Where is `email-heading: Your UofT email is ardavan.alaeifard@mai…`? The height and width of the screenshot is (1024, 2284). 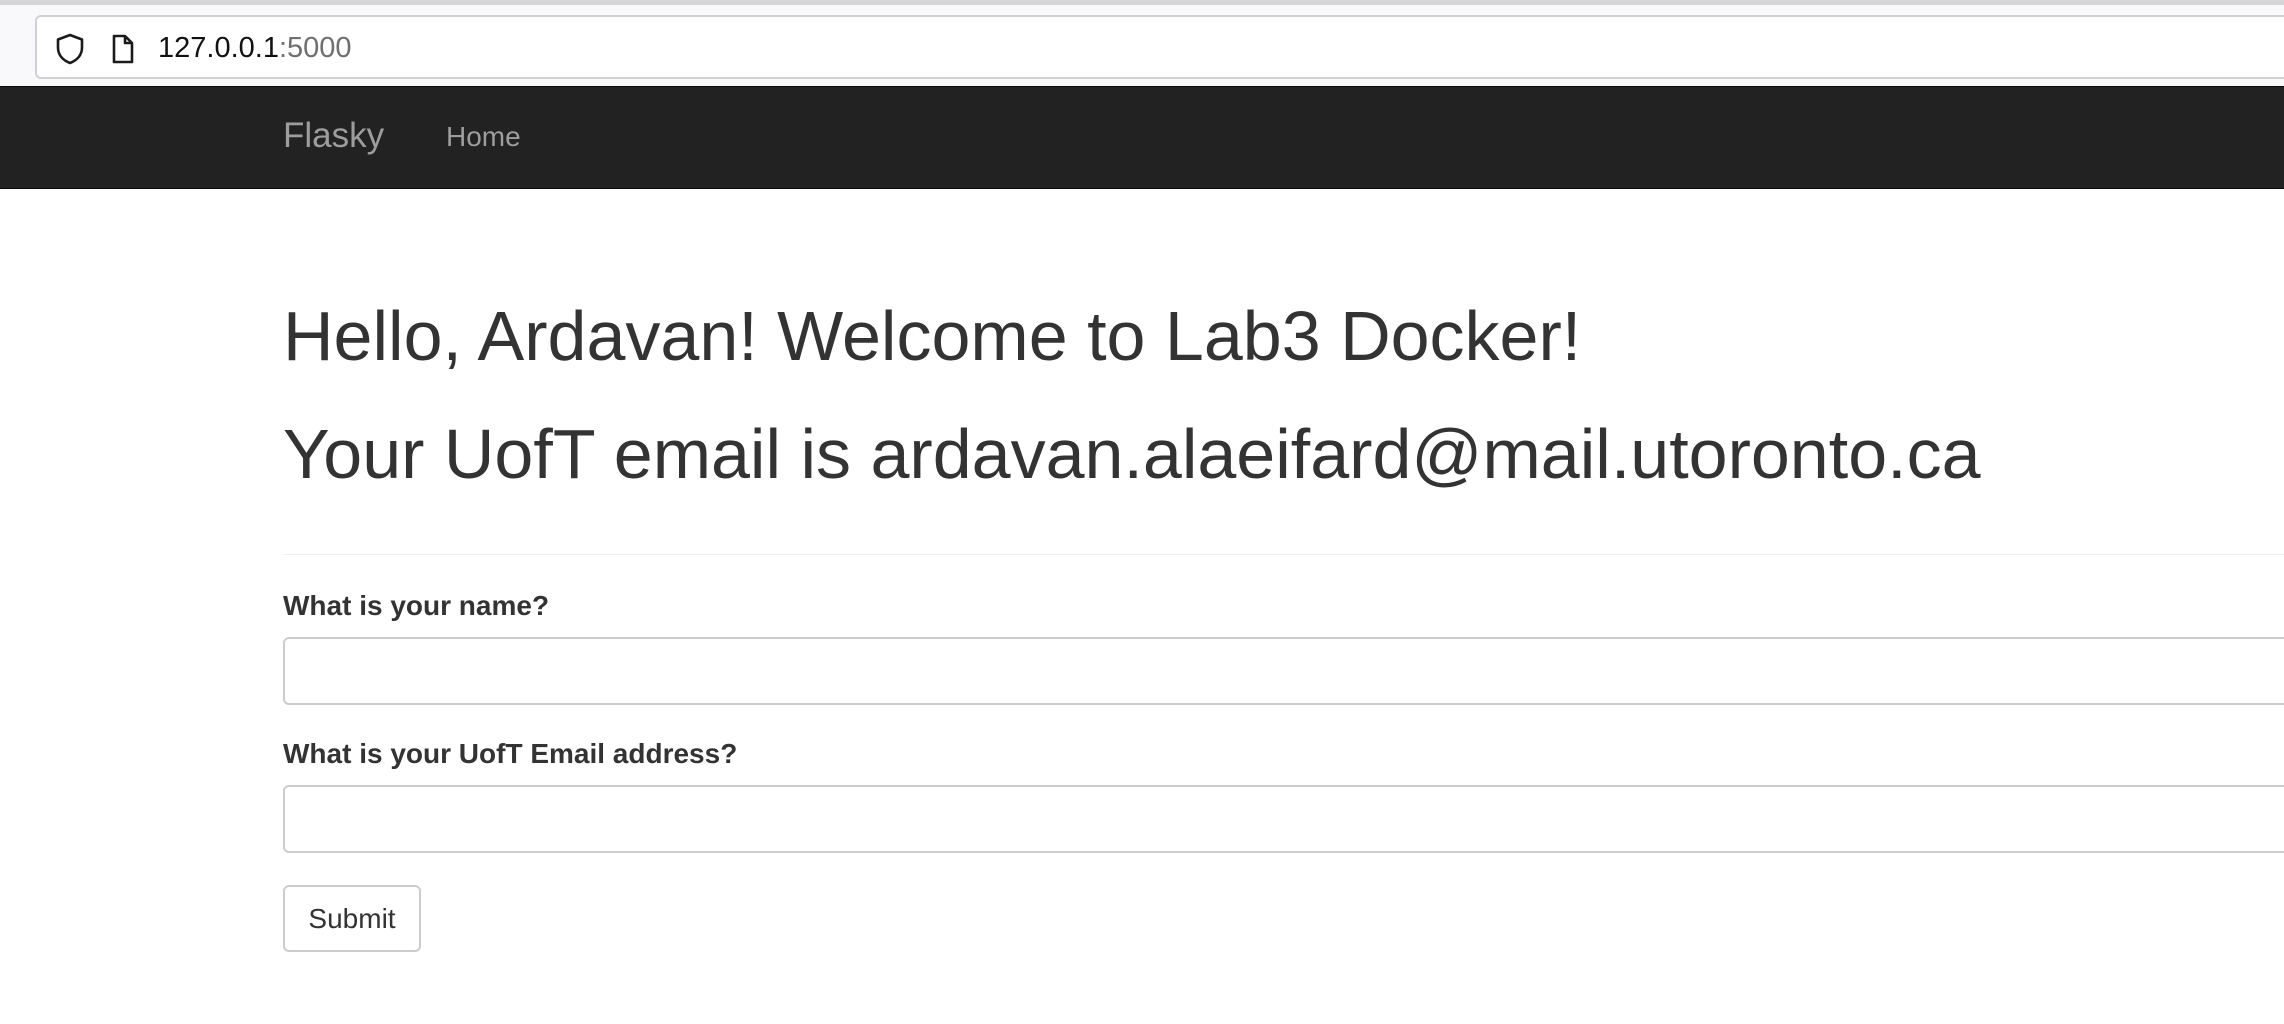
email-heading: Your UofT email is ardavan.alaeifard@mai… is located at coordinates (1132, 454).